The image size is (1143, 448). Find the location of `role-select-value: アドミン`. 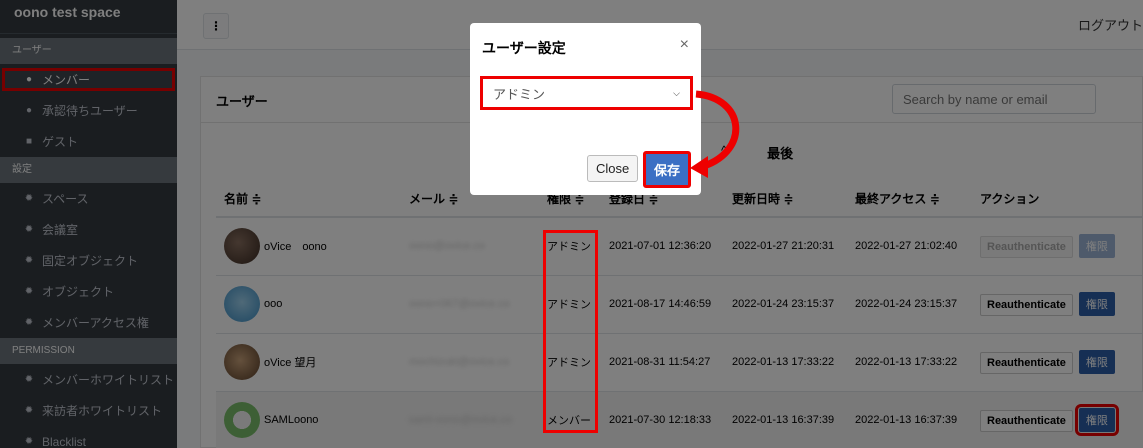

role-select-value: アドミン is located at coordinates (519, 94).